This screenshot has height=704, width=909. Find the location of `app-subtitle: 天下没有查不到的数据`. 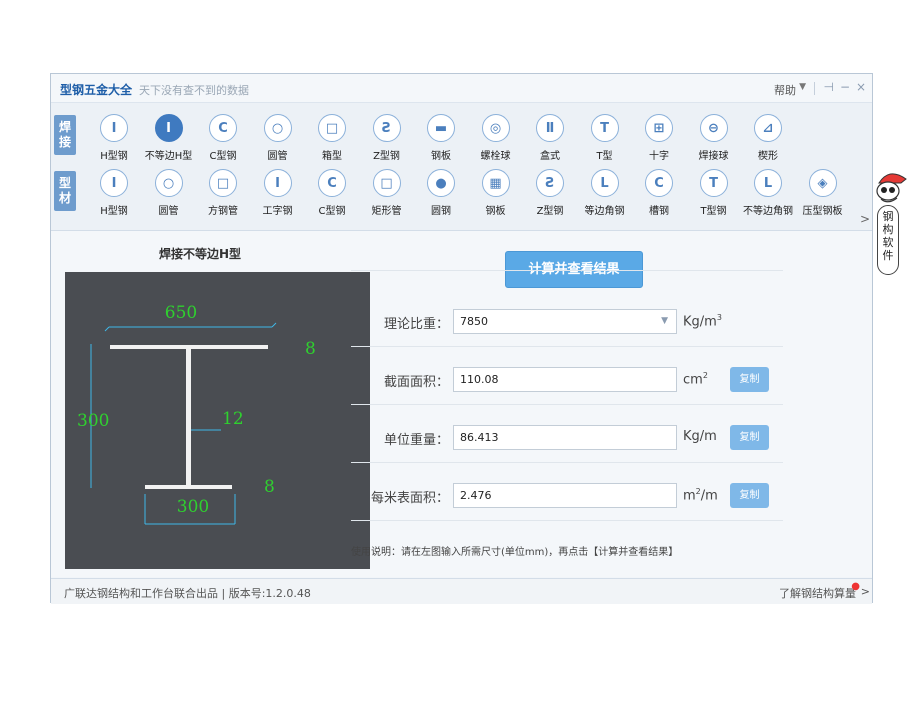

app-subtitle: 天下没有查不到的数据 is located at coordinates (194, 90).